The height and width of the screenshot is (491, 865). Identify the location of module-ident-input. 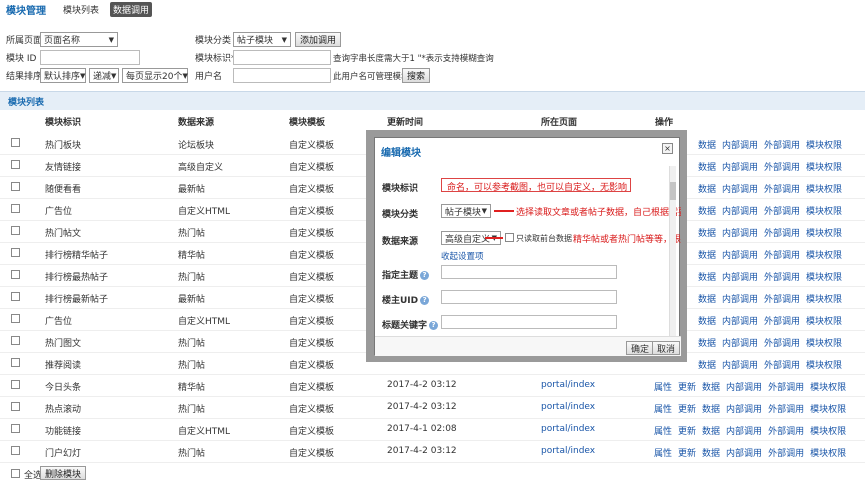
(282, 57).